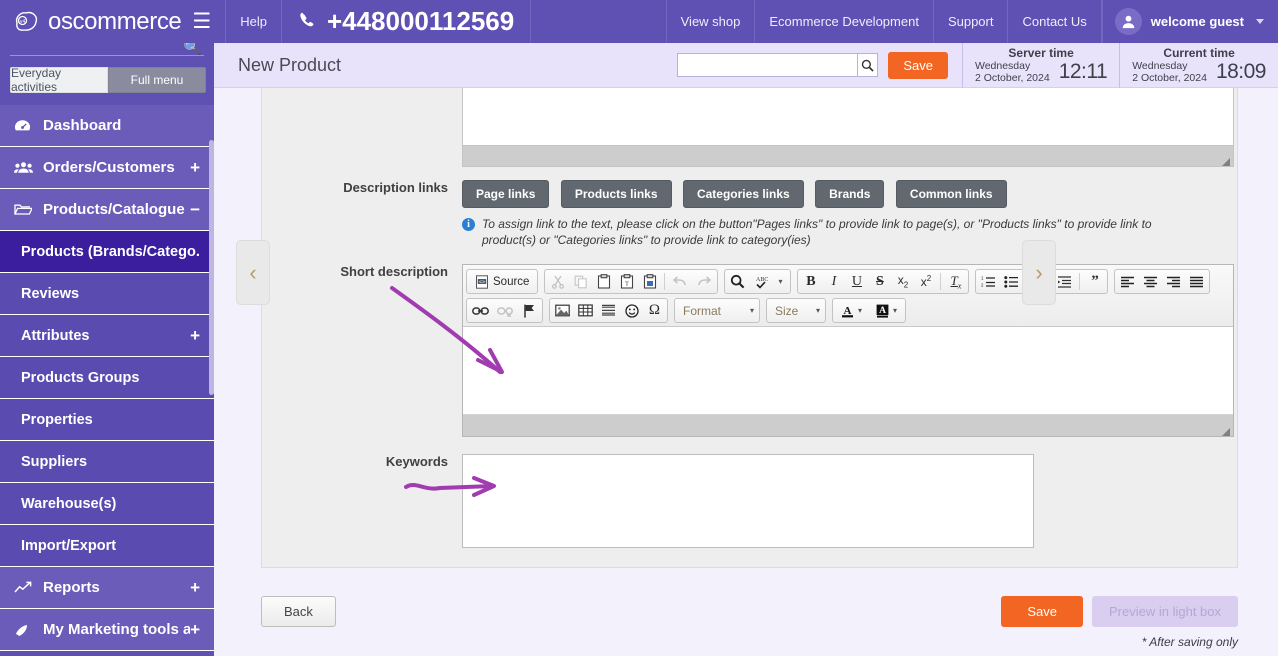 This screenshot has width=1278, height=656. What do you see at coordinates (298, 611) in the screenshot?
I see `back-button: Back` at bounding box center [298, 611].